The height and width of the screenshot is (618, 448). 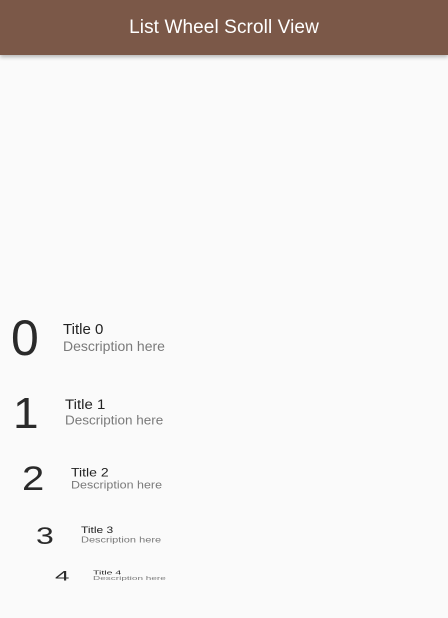 I want to click on list-item-number: 2, so click(x=33, y=479).